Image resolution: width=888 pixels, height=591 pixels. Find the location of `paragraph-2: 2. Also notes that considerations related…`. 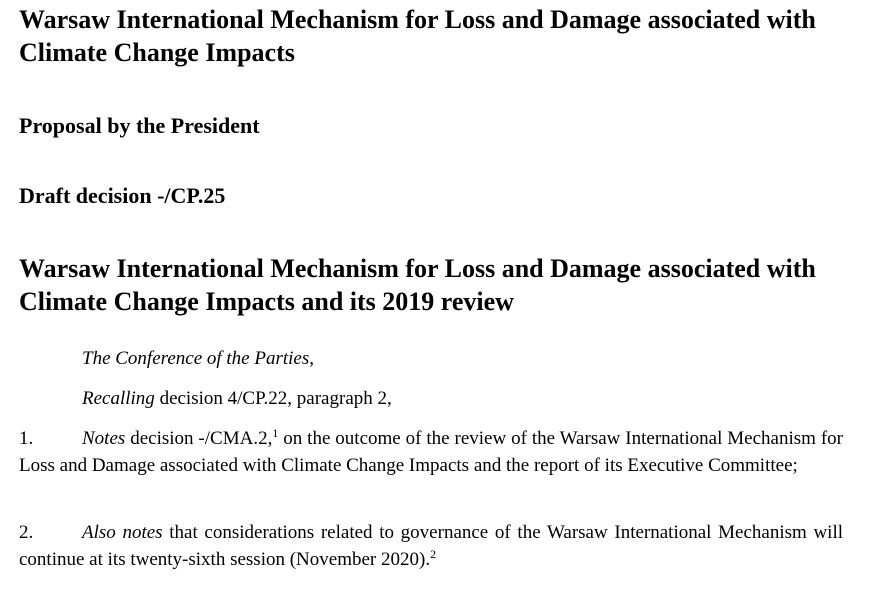

paragraph-2: 2. Also notes that considerations related… is located at coordinates (431, 546).